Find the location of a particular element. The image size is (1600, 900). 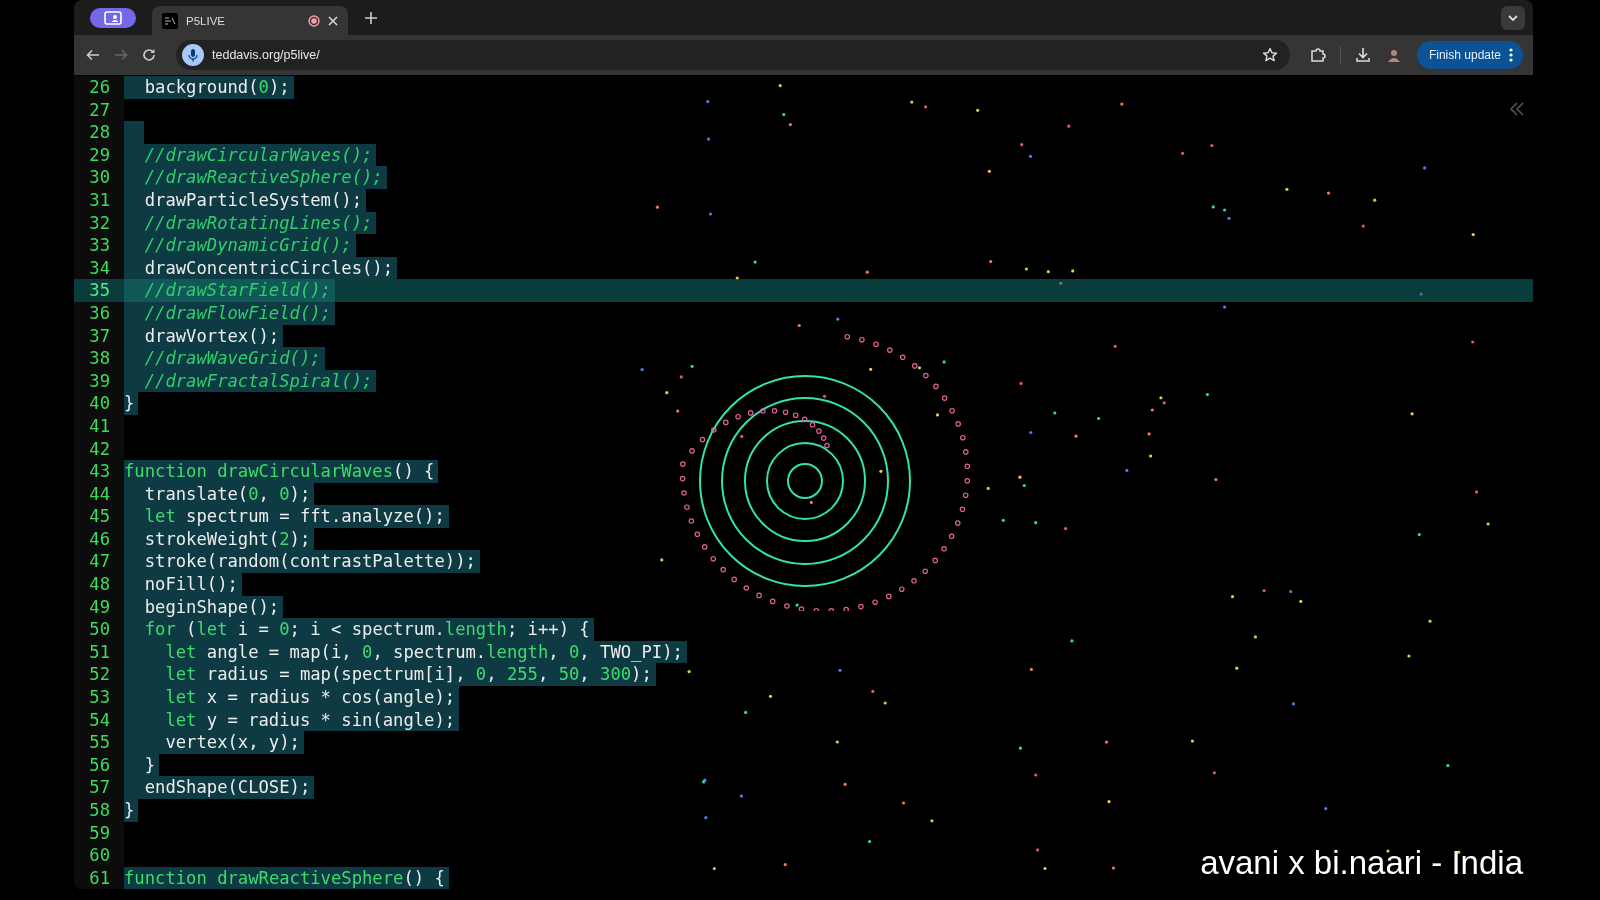

site-icon is located at coordinates (170, 20).